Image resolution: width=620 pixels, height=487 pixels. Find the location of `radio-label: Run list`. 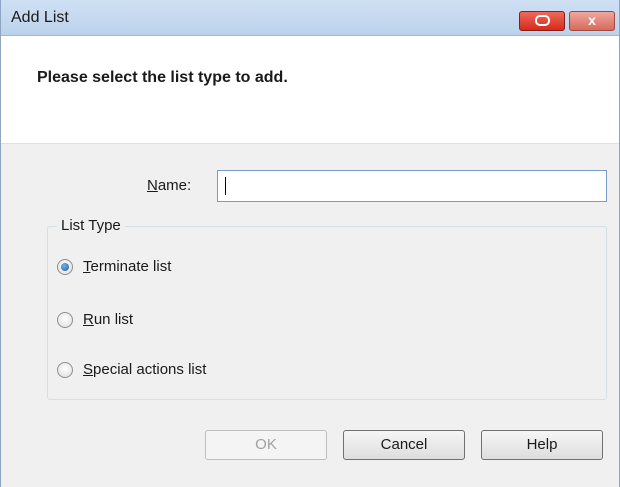

radio-label: Run list is located at coordinates (108, 319).